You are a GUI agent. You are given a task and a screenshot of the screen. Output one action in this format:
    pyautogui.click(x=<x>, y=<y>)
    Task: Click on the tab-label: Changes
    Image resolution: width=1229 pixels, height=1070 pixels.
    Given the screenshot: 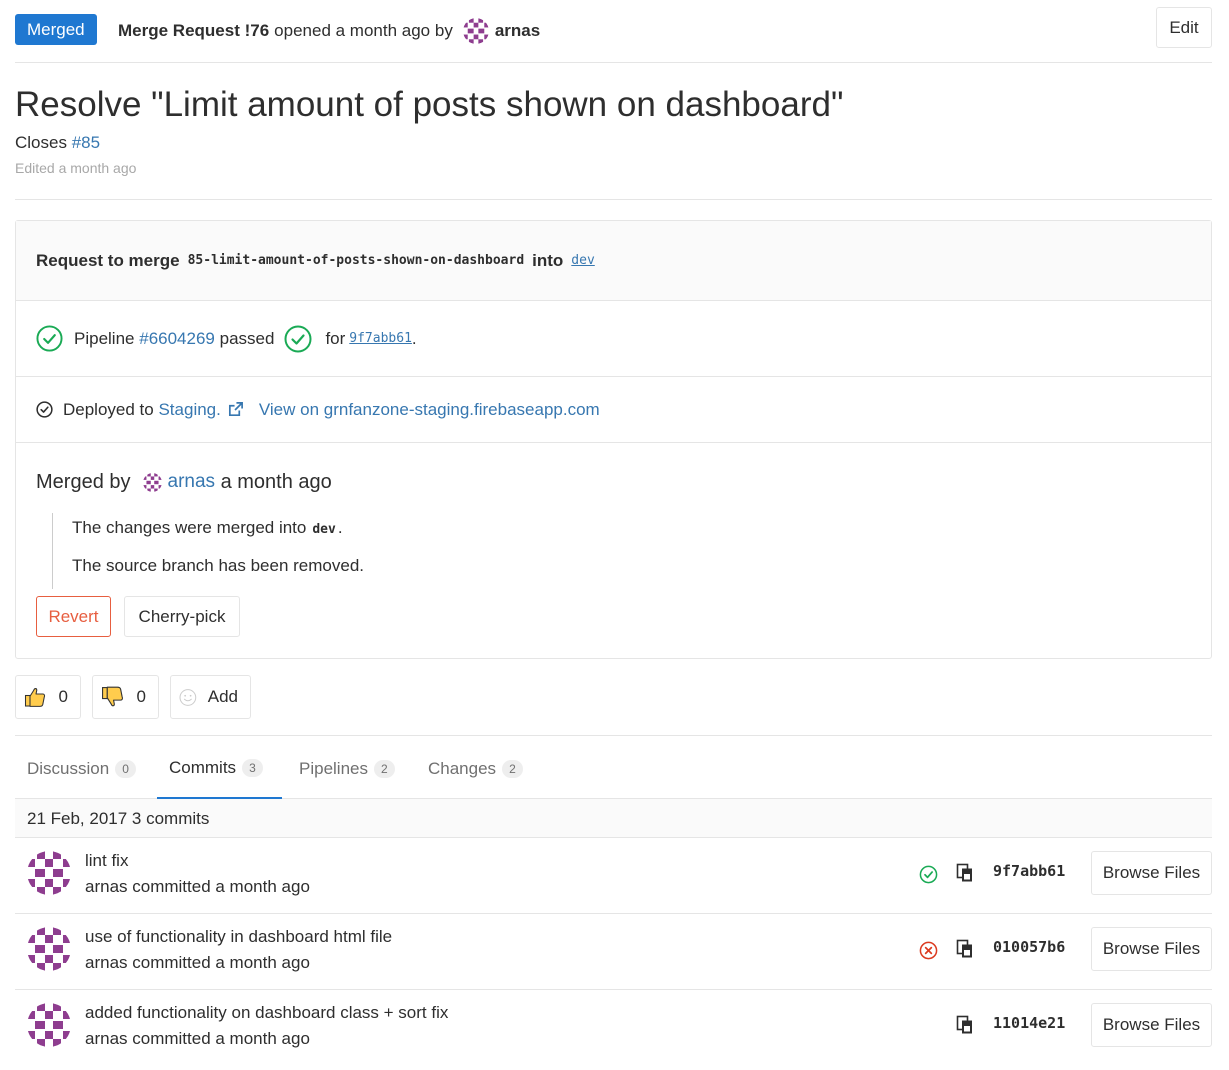 What is the action you would take?
    pyautogui.click(x=462, y=768)
    